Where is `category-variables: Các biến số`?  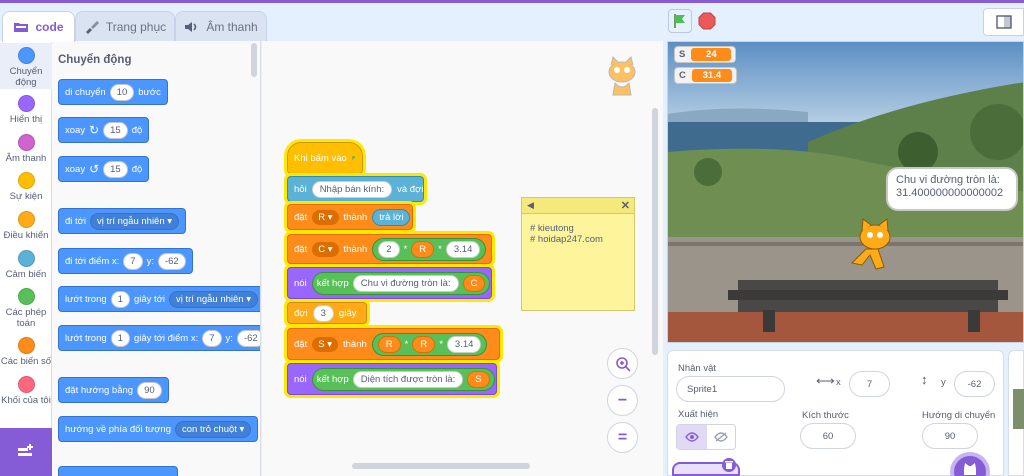 category-variables: Các biến số is located at coordinates (26, 352).